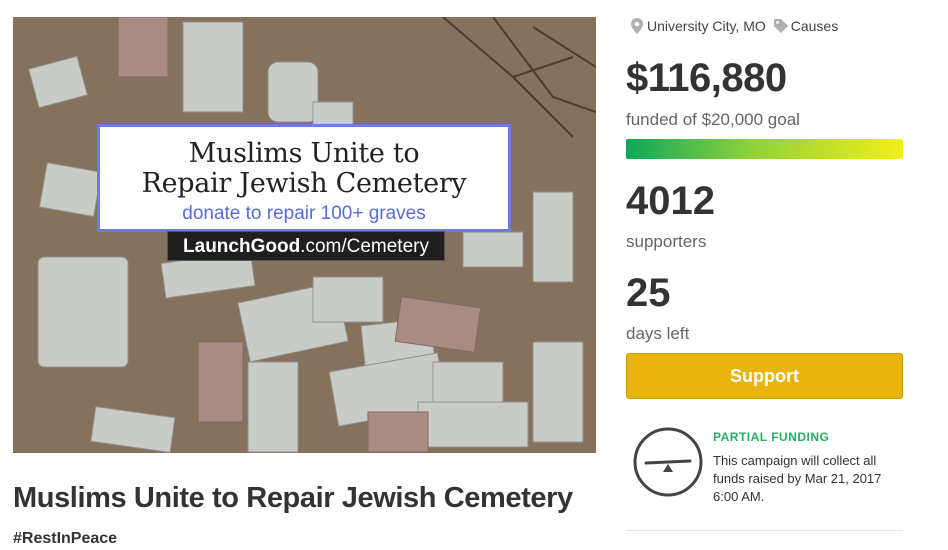 The width and height of the screenshot is (948, 550). Describe the element at coordinates (713, 119) in the screenshot. I see `goal-text: funded of $20,000 goal` at that location.